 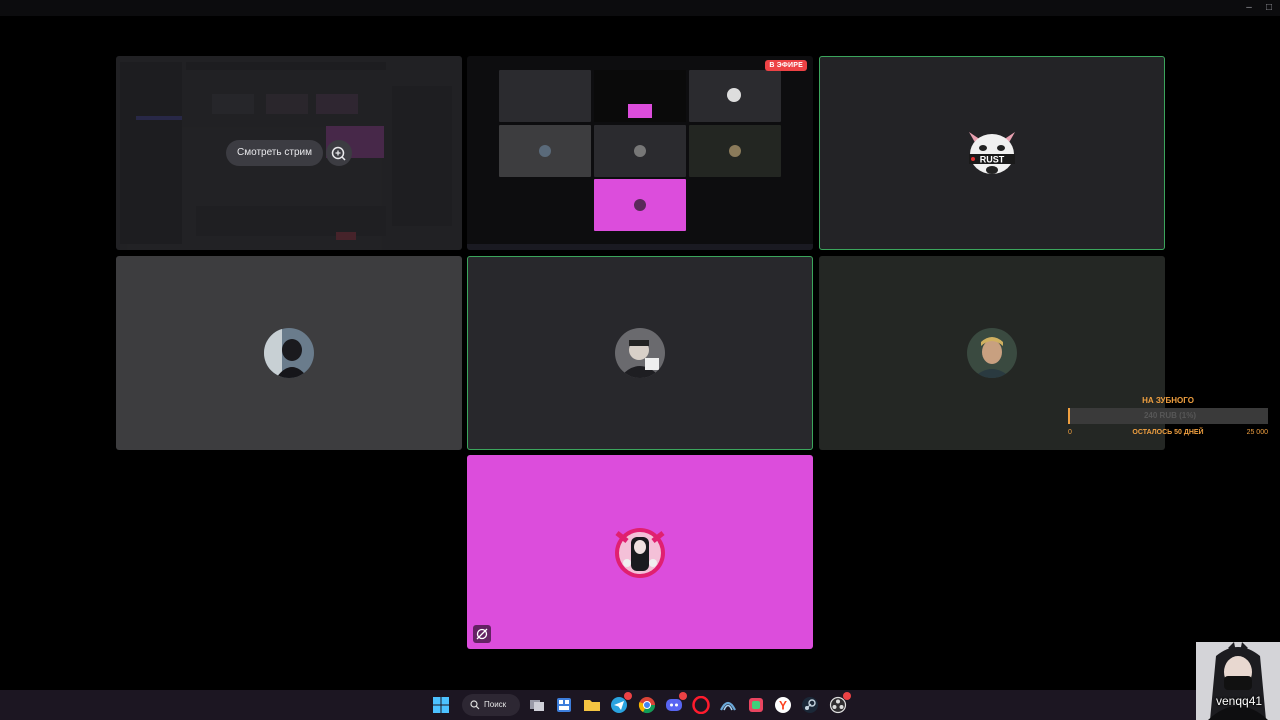 What do you see at coordinates (1239, 701) in the screenshot?
I see `webcam-username: venqq41` at bounding box center [1239, 701].